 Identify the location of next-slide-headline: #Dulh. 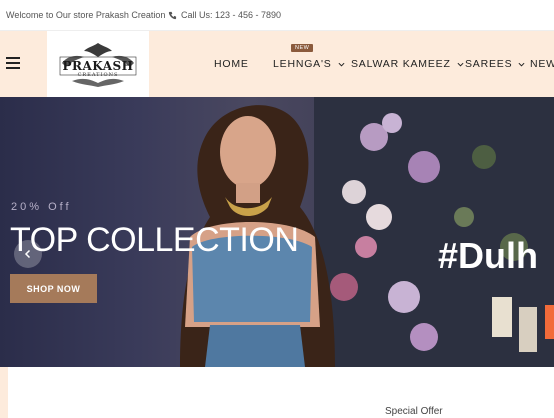
(488, 255).